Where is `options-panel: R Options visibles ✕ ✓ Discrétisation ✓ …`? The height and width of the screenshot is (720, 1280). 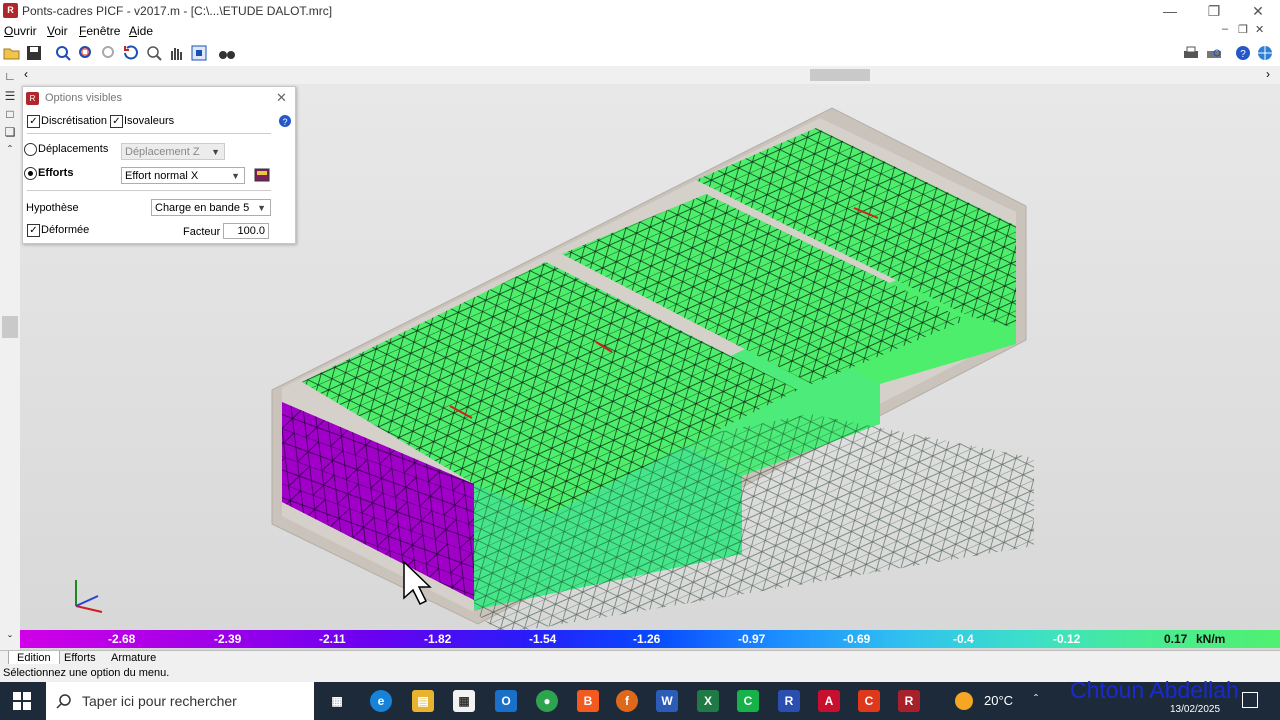
options-panel: R Options visibles ✕ ✓ Discrétisation ✓ … is located at coordinates (159, 165).